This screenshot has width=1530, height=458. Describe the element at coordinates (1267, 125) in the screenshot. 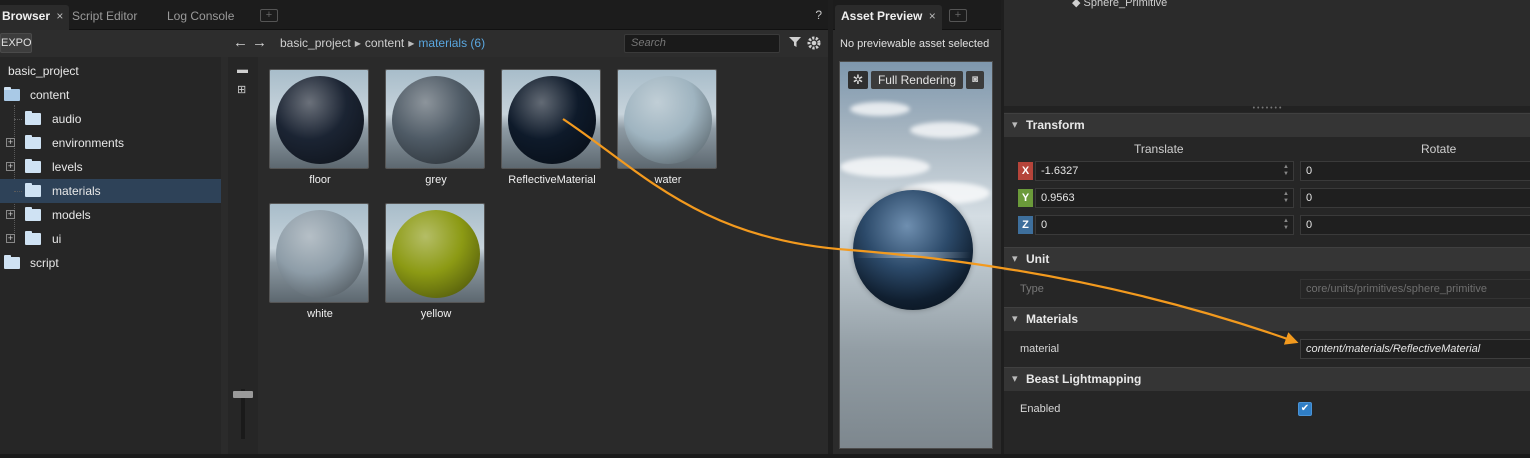

I see `section-transform-header: Transform` at that location.